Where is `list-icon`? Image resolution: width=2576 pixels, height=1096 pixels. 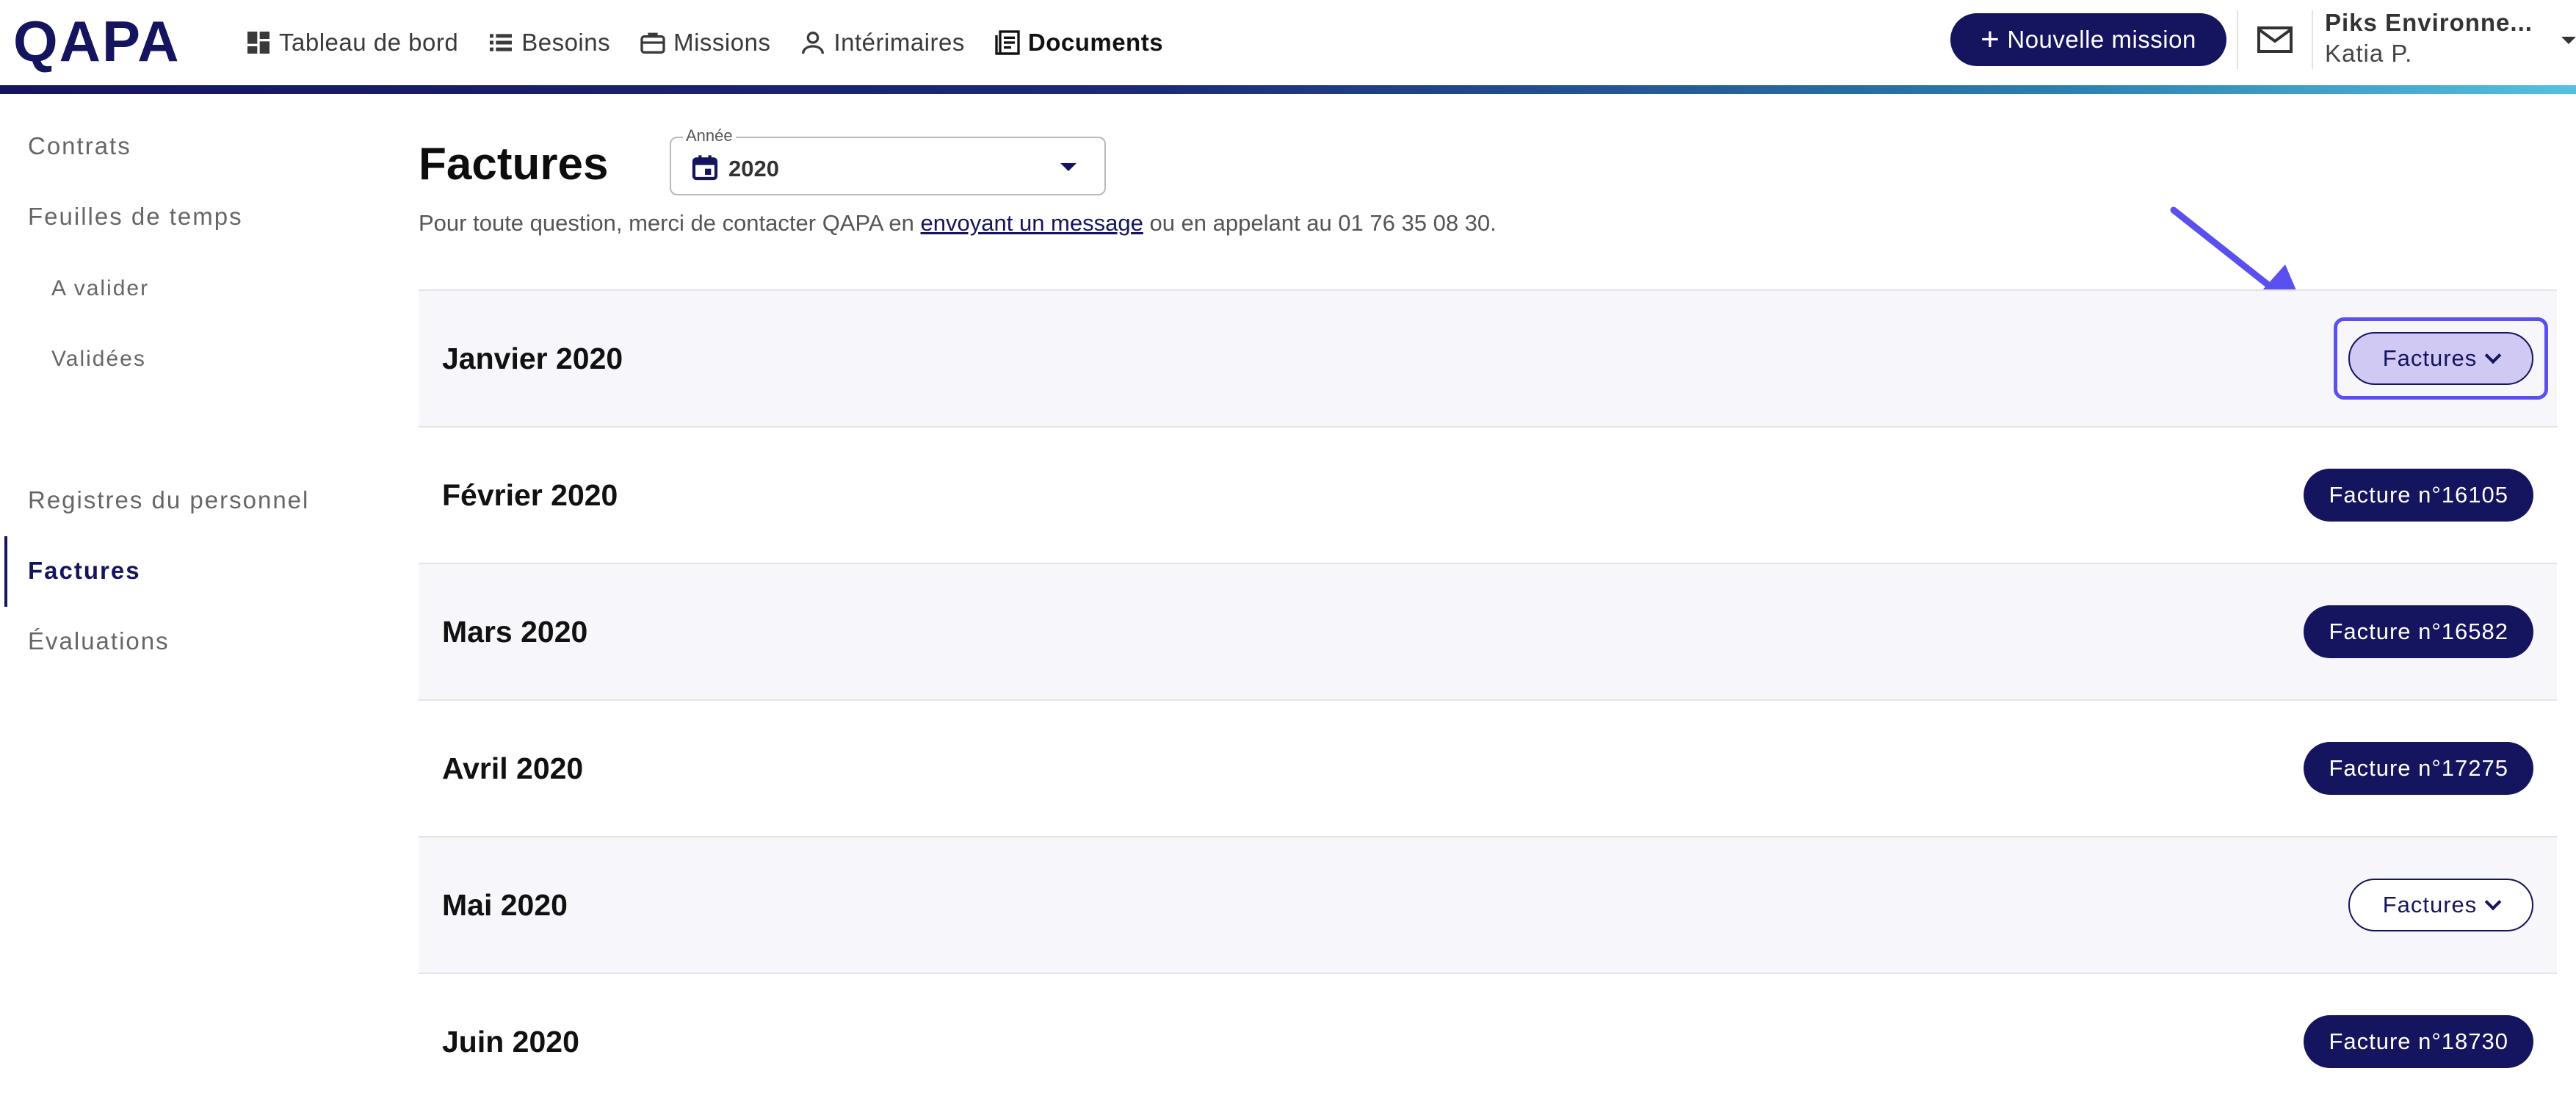 list-icon is located at coordinates (501, 42).